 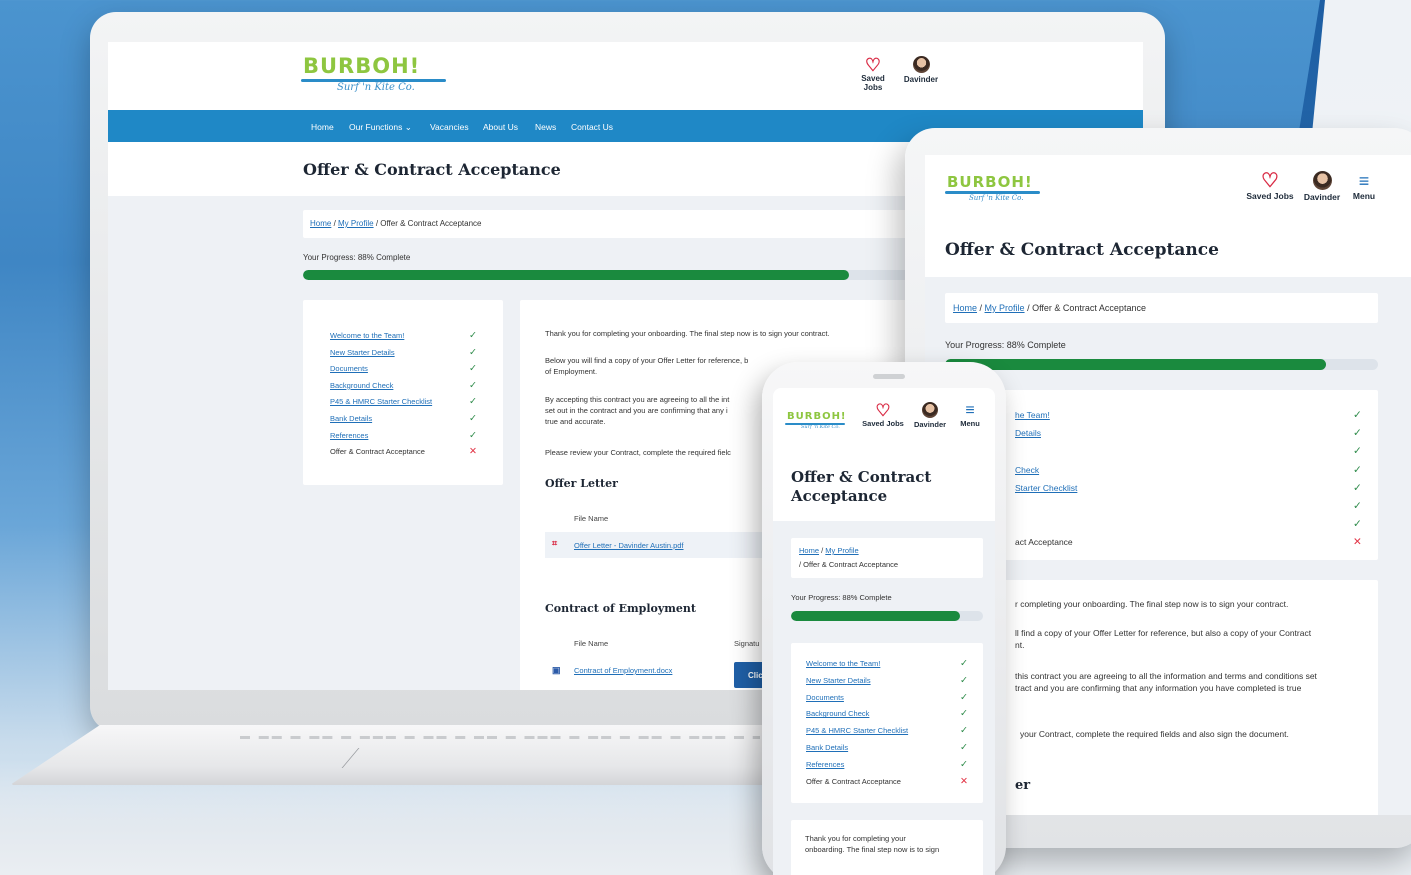 I want to click on breadcrumb-profile: My Profile, so click(x=356, y=223).